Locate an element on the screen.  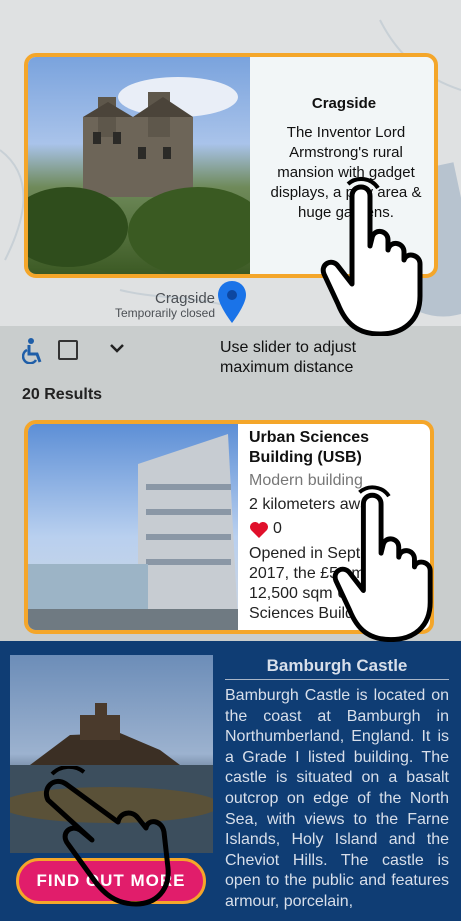
heart-icon is located at coordinates (259, 530).